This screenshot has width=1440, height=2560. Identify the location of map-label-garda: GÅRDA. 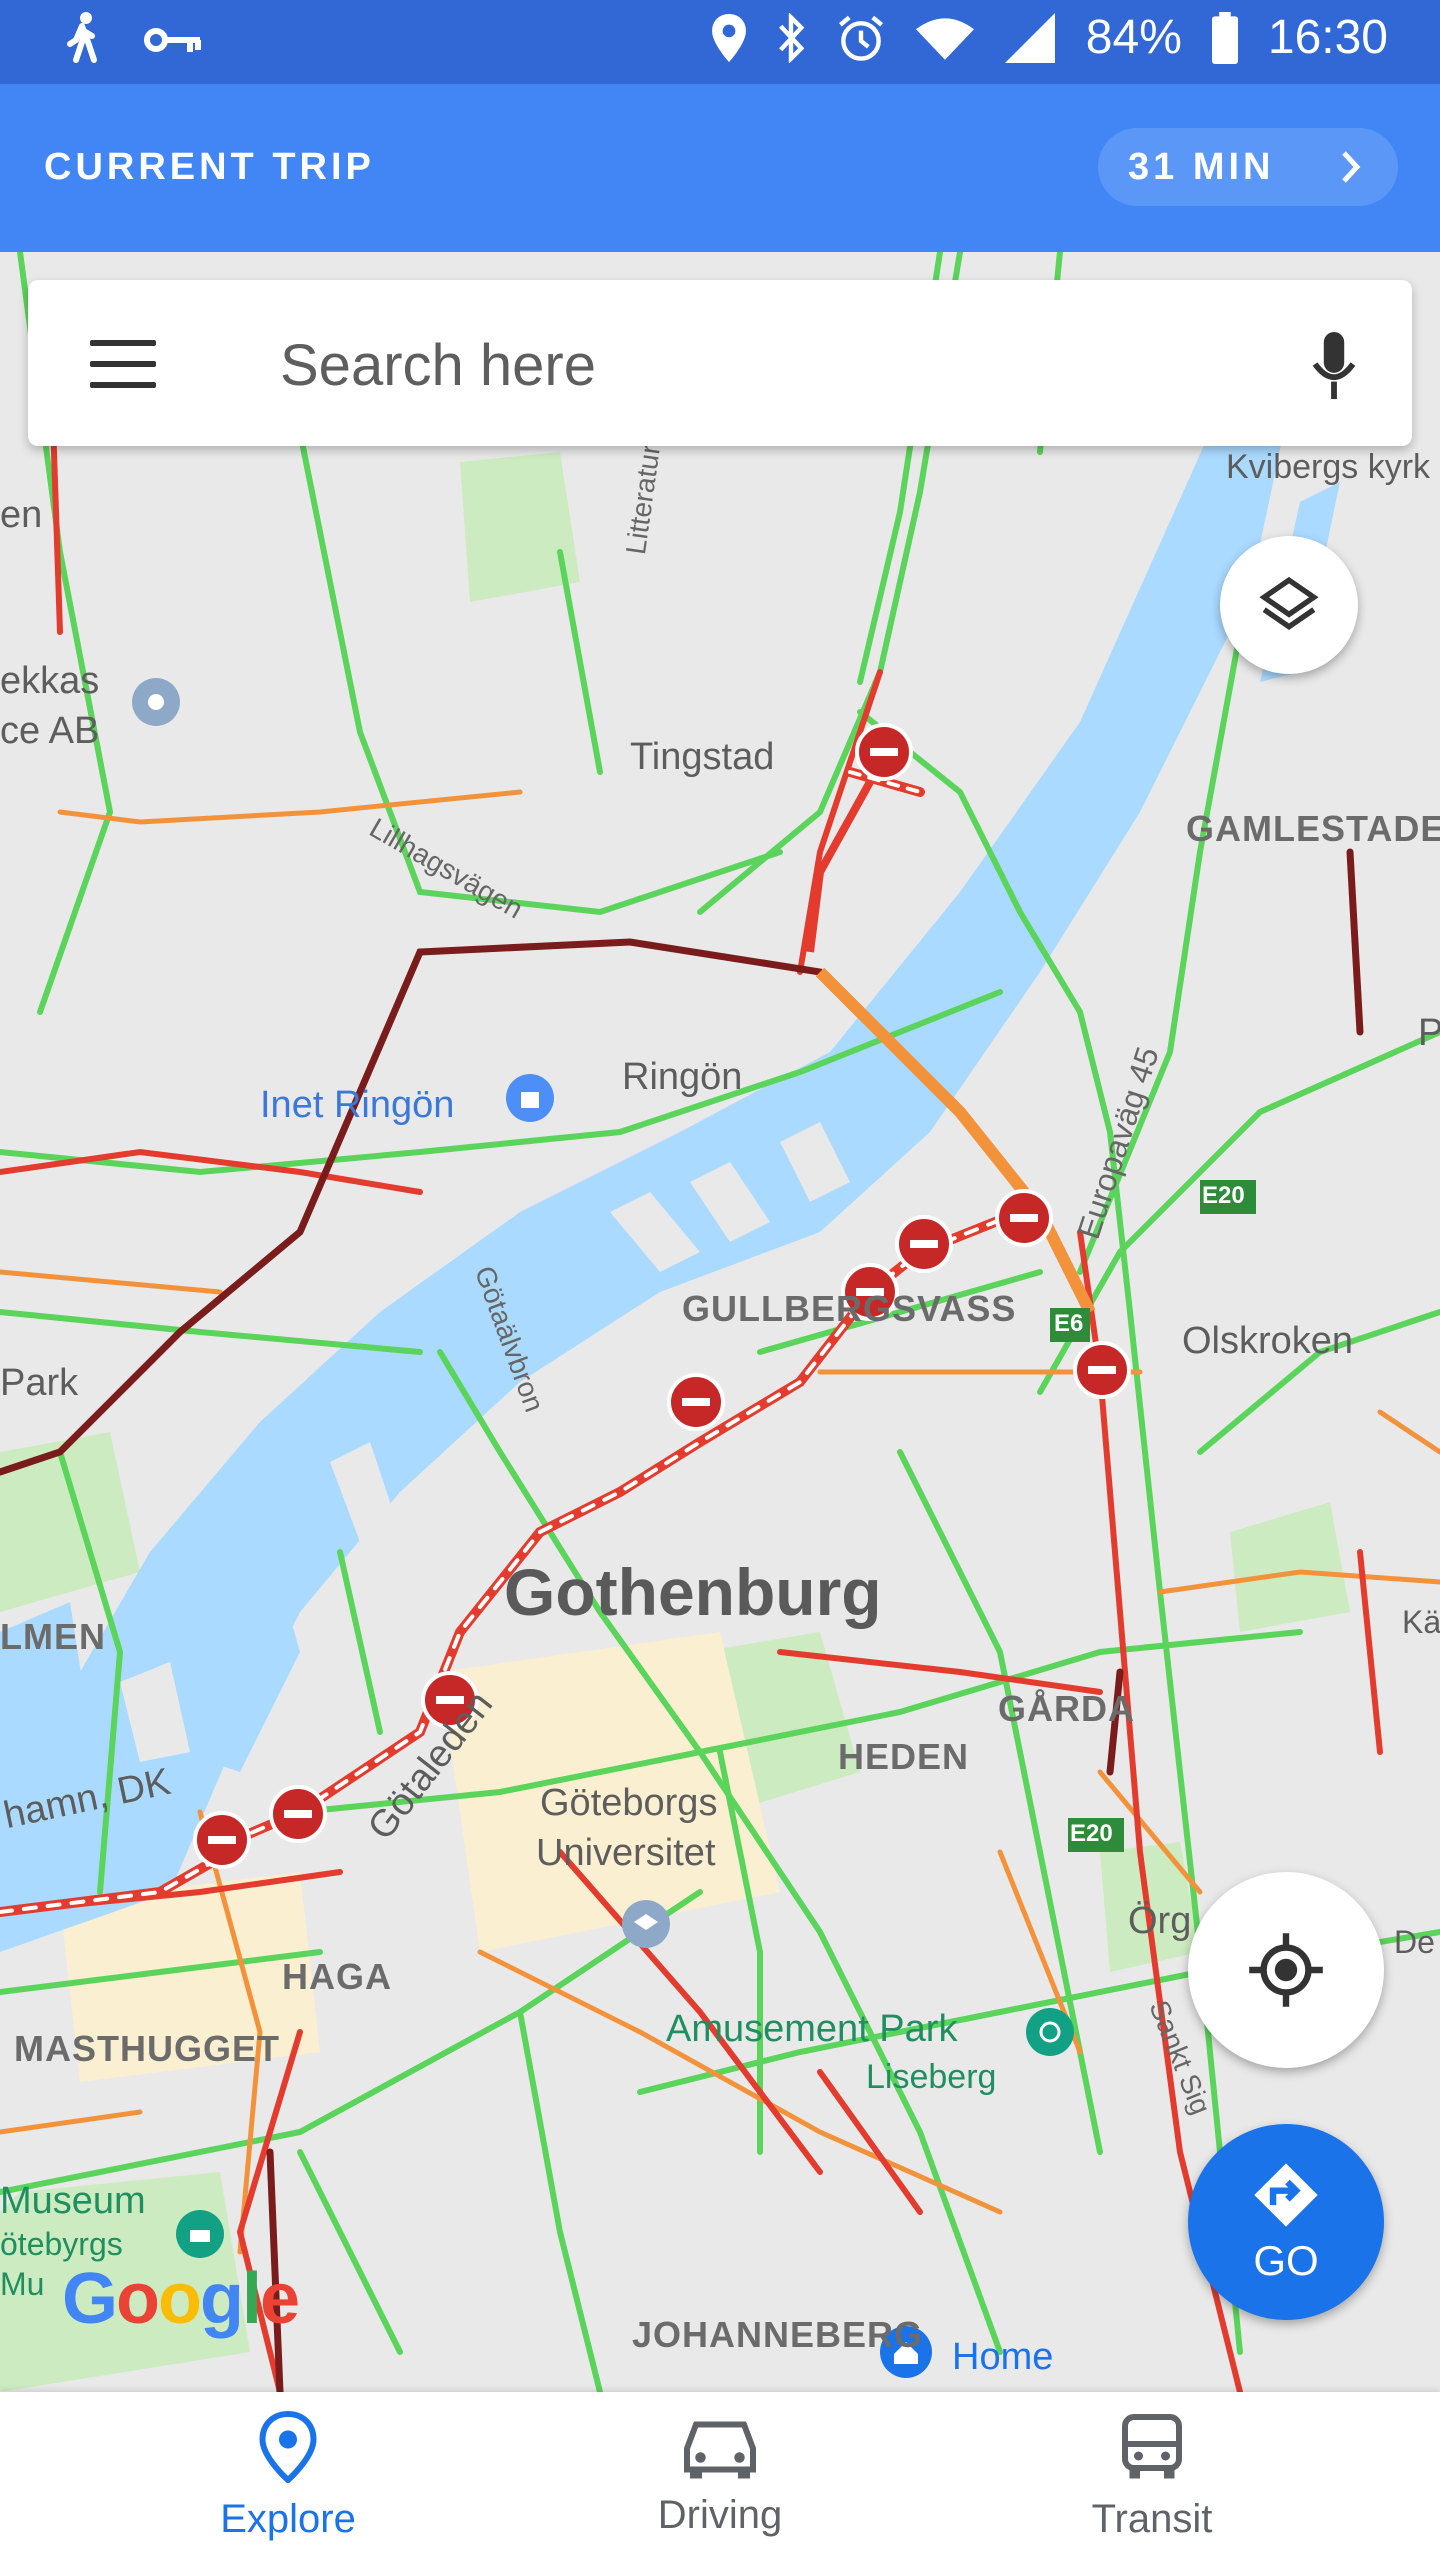
(1066, 1708).